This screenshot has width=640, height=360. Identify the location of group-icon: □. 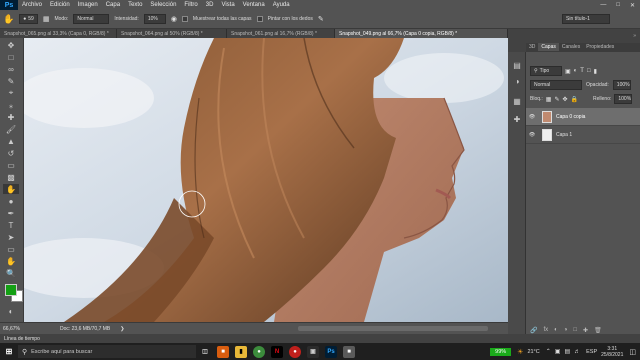
(575, 330).